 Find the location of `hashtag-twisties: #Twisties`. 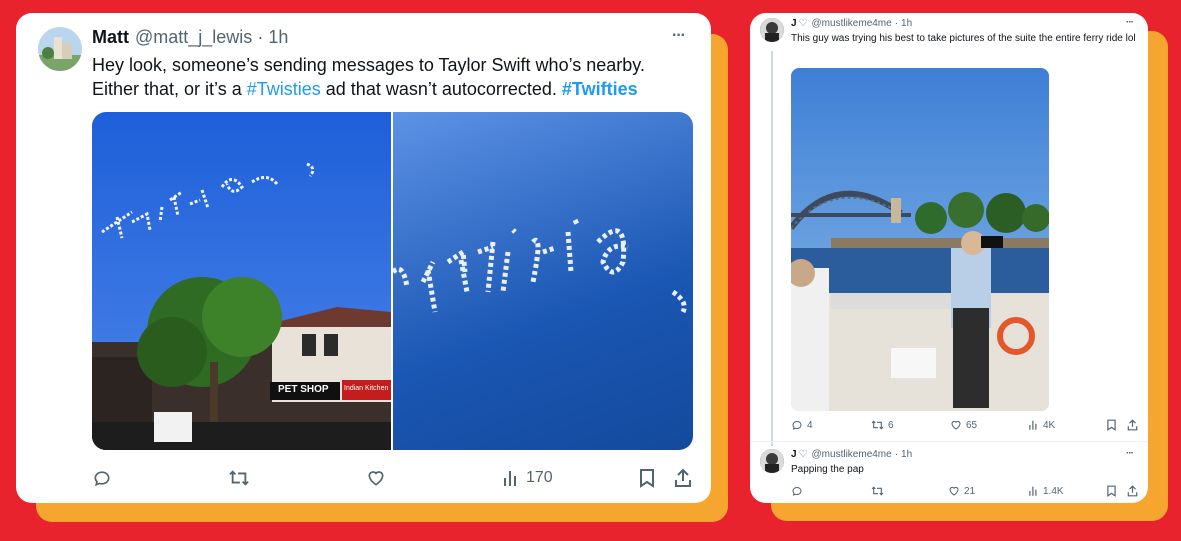

hashtag-twisties: #Twisties is located at coordinates (284, 89).